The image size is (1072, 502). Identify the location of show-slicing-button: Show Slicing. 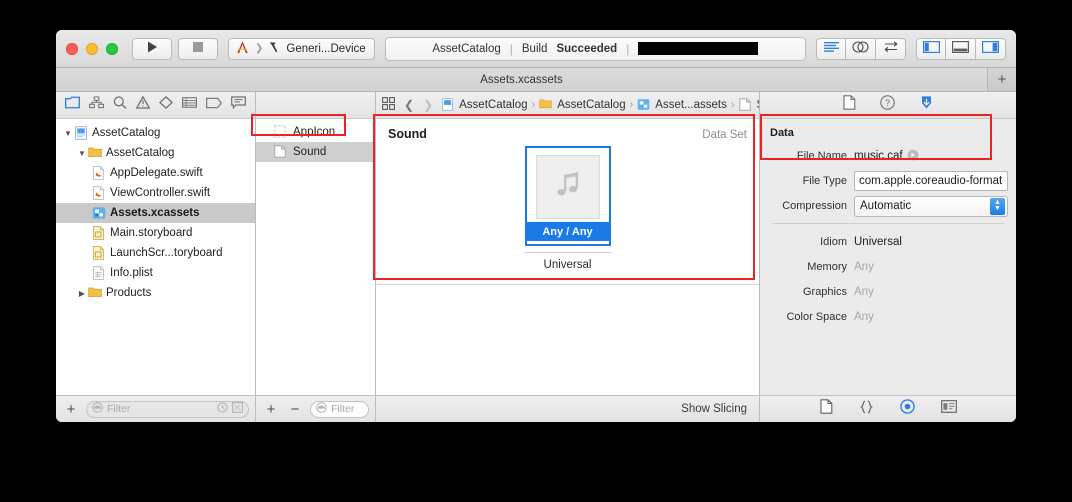
(714, 409).